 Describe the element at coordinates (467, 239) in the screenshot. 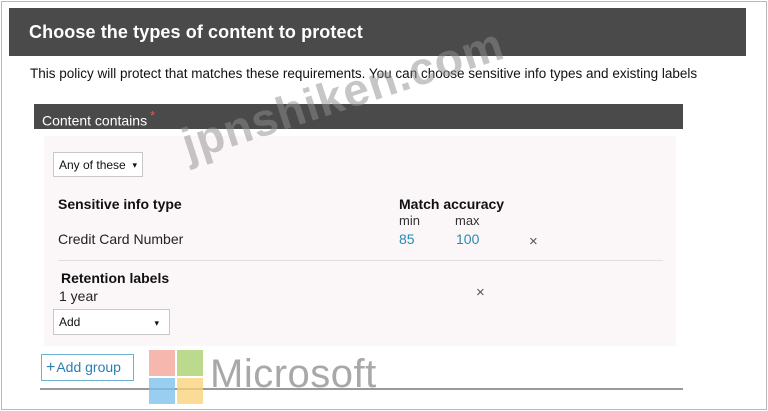

I see `max-accuracy-value: 100` at that location.